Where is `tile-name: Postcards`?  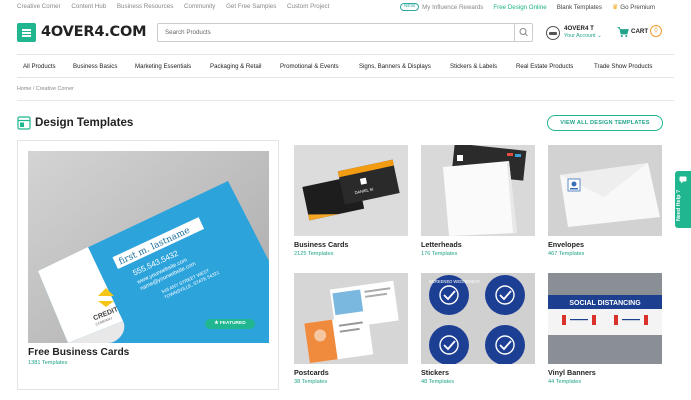 tile-name: Postcards is located at coordinates (311, 372).